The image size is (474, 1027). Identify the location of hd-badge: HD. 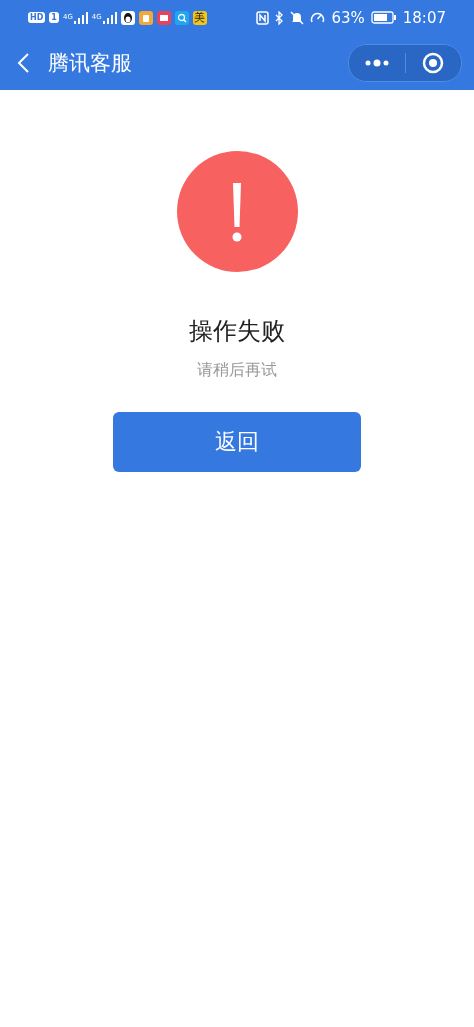
(37, 17).